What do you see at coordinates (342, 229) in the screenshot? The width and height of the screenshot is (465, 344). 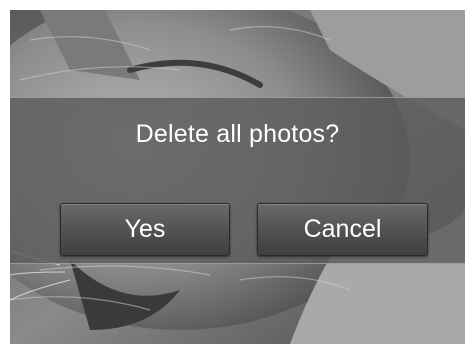 I see `cancel-button: Cancel` at bounding box center [342, 229].